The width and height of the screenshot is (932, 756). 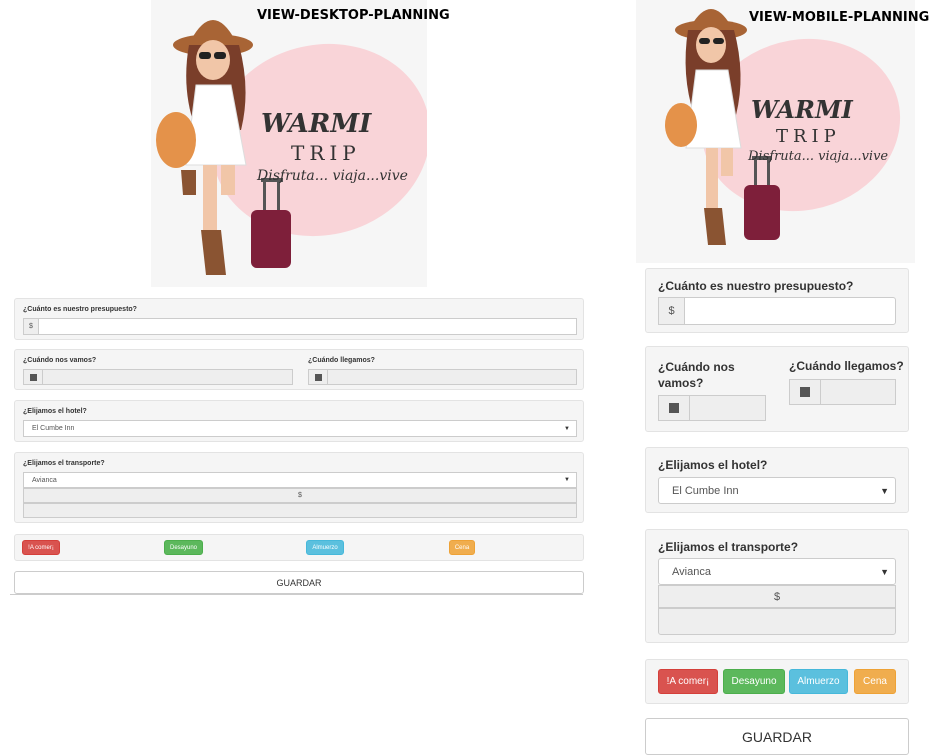 I want to click on desktop-transport-panel: ¿Elijamos el transporte? Avianca ▼ $, so click(x=299, y=487).